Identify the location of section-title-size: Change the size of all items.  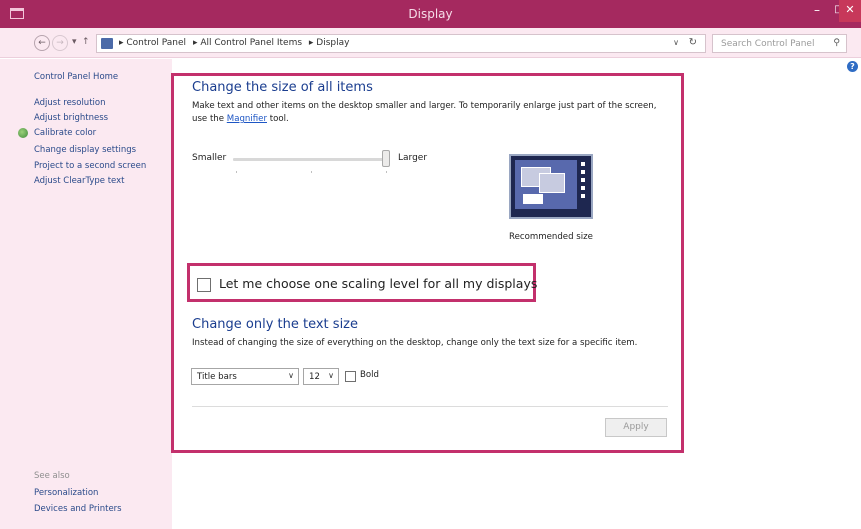
(282, 87).